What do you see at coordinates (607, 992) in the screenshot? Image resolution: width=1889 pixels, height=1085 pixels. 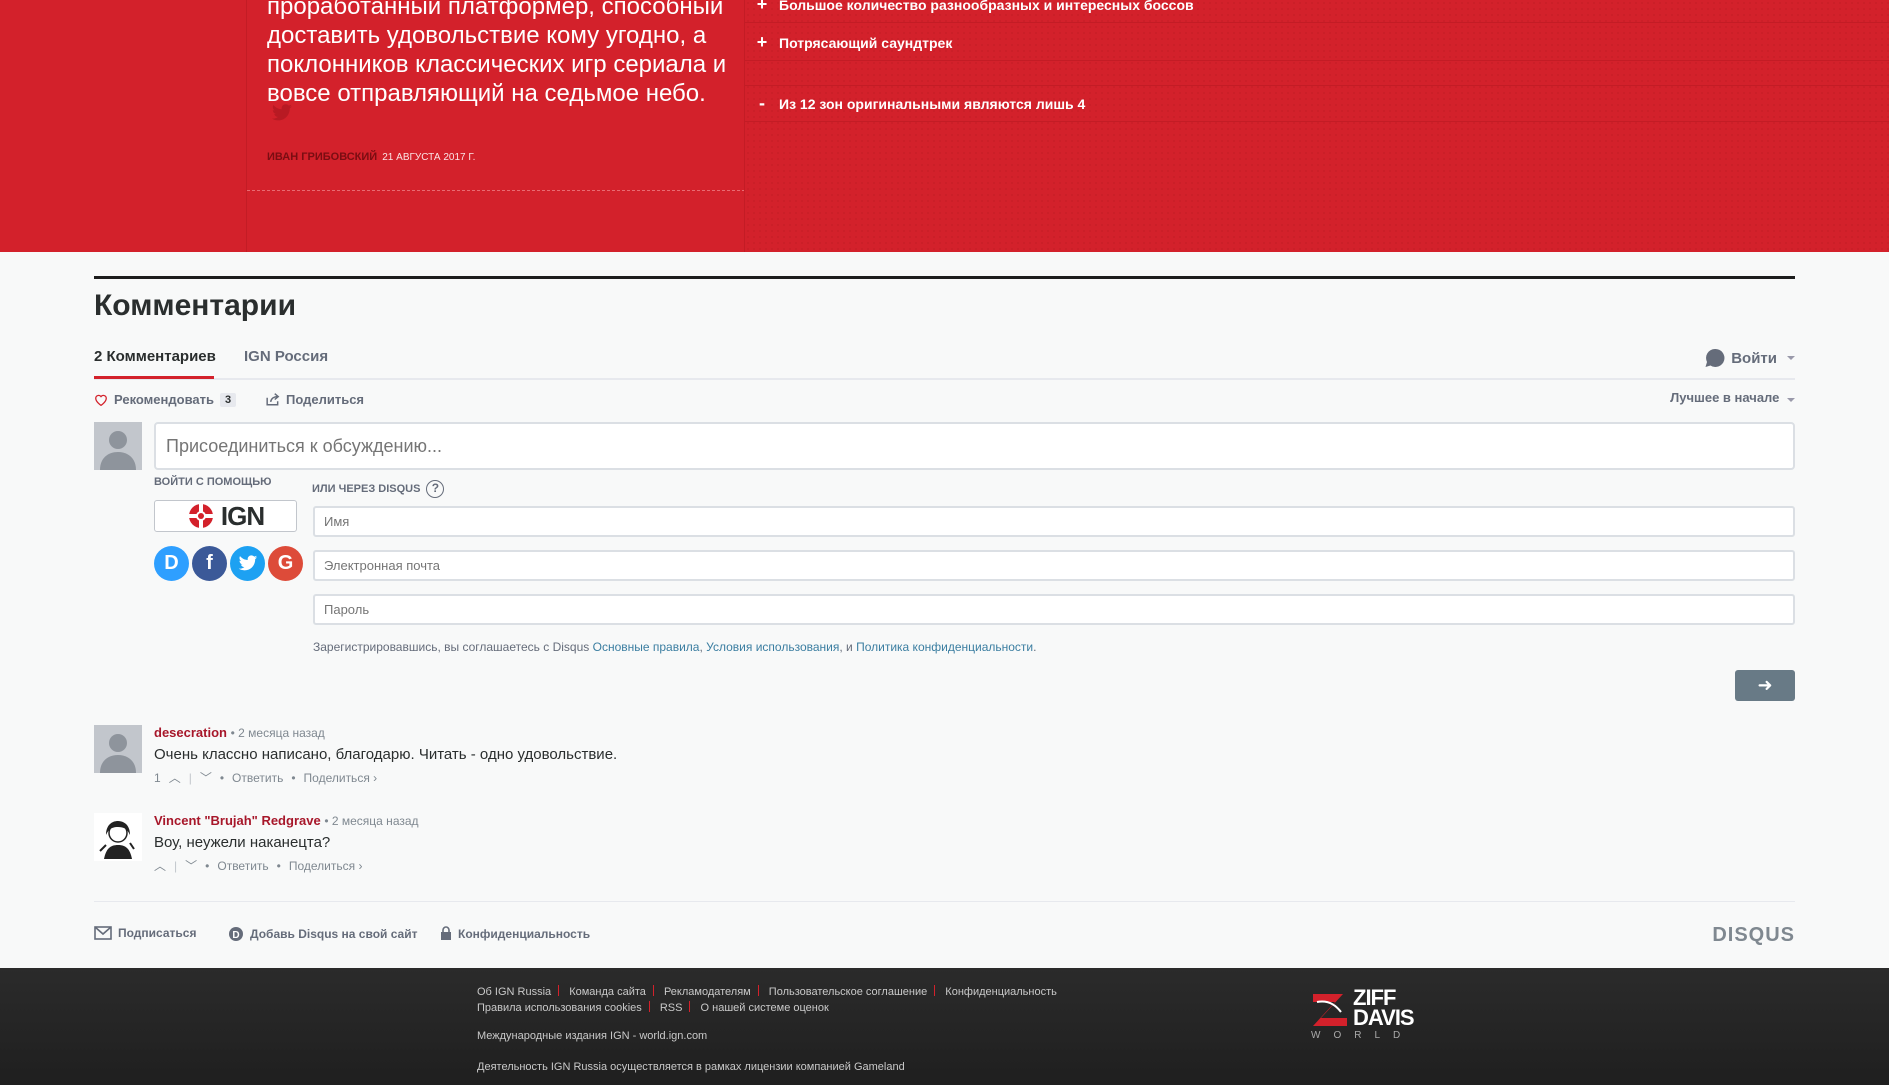 I see `footer-link-team: Команда сайта` at bounding box center [607, 992].